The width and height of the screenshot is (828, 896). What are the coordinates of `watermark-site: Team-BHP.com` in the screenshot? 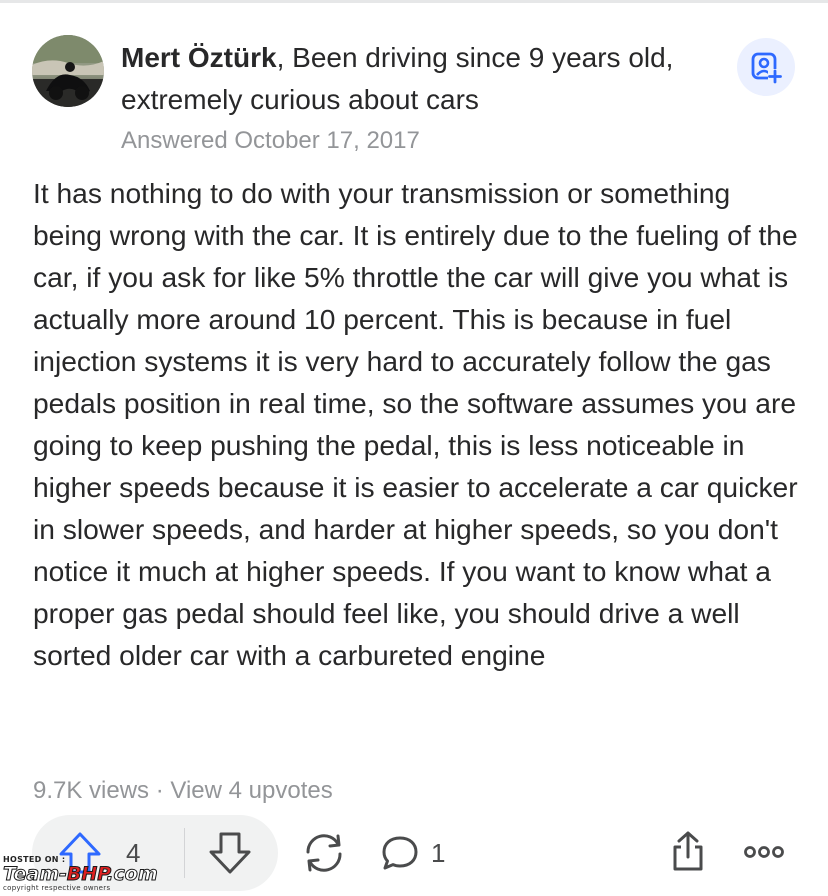 It's located at (98, 874).